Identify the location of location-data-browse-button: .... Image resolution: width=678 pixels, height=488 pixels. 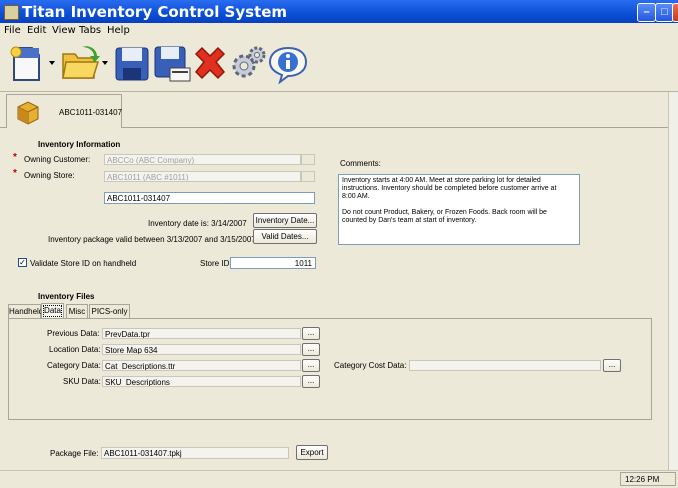
(311, 349).